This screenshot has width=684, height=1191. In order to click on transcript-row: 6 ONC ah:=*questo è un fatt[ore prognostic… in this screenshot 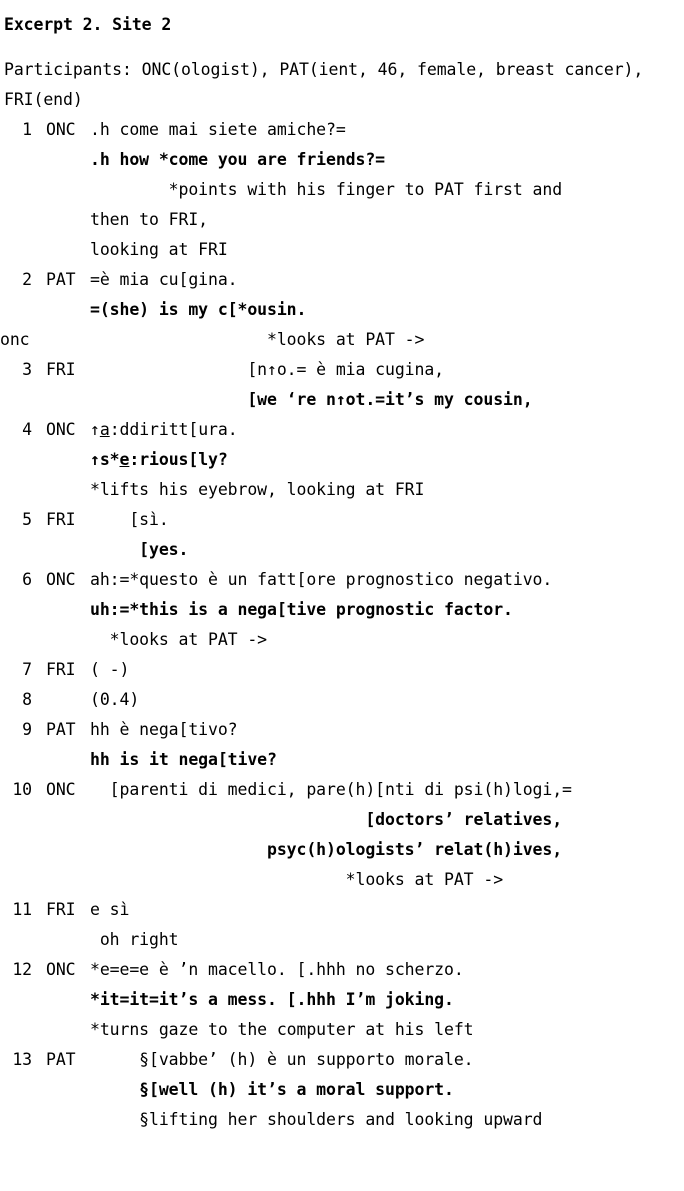, I will do `click(342, 580)`.